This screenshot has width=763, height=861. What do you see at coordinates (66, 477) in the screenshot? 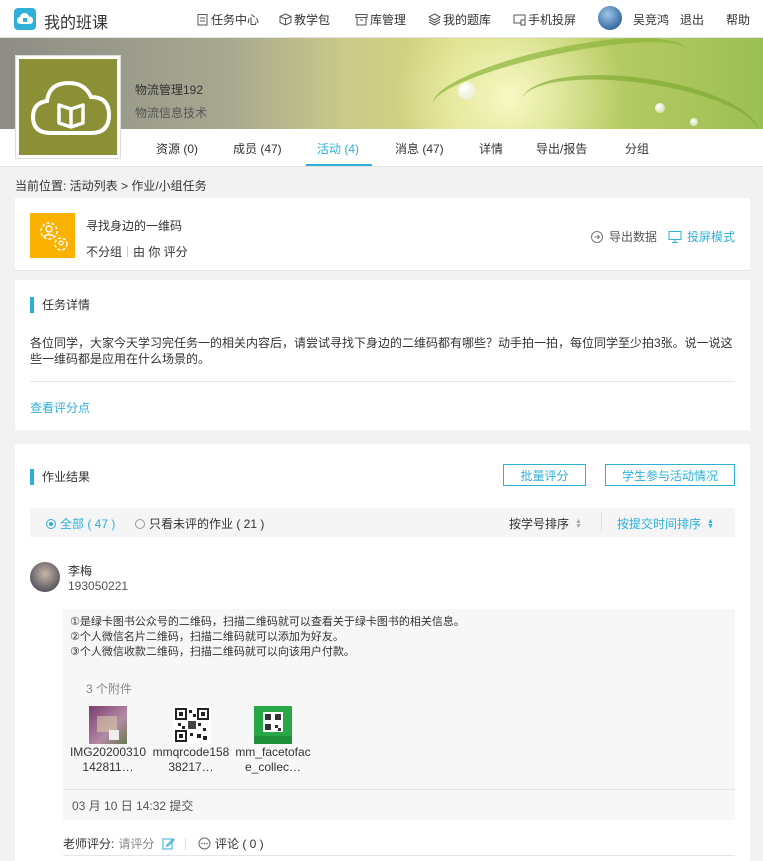
I see `results-title: 作业结果` at bounding box center [66, 477].